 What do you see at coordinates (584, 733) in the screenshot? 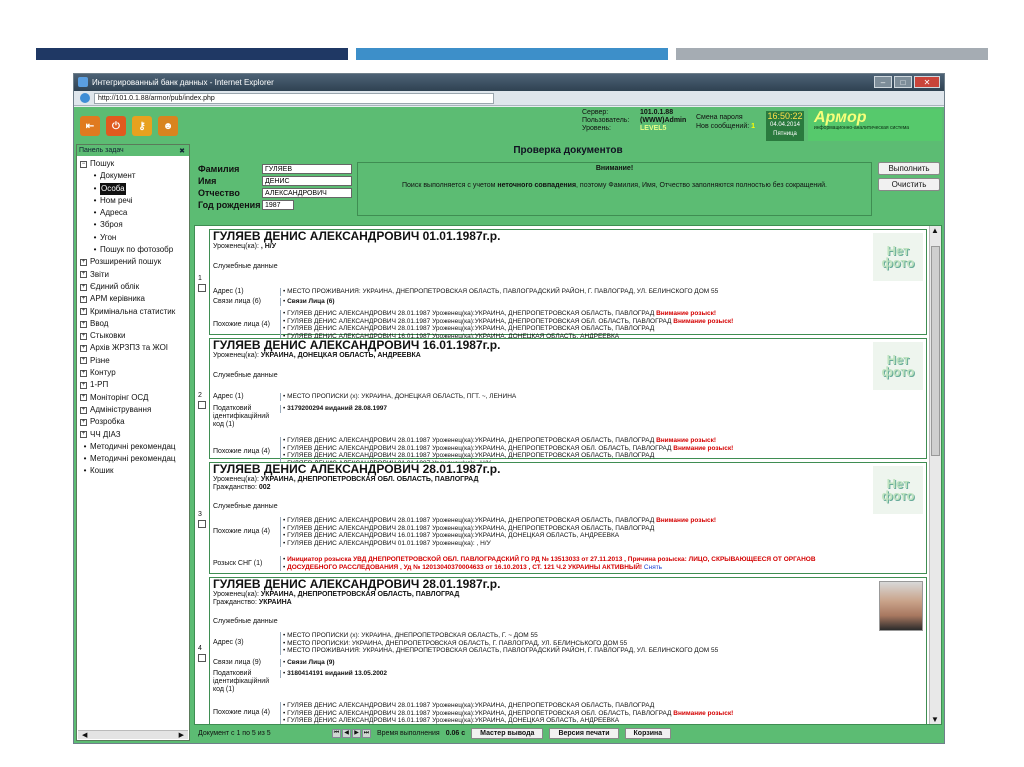
I see `print-version-button: Версия печати` at bounding box center [584, 733].